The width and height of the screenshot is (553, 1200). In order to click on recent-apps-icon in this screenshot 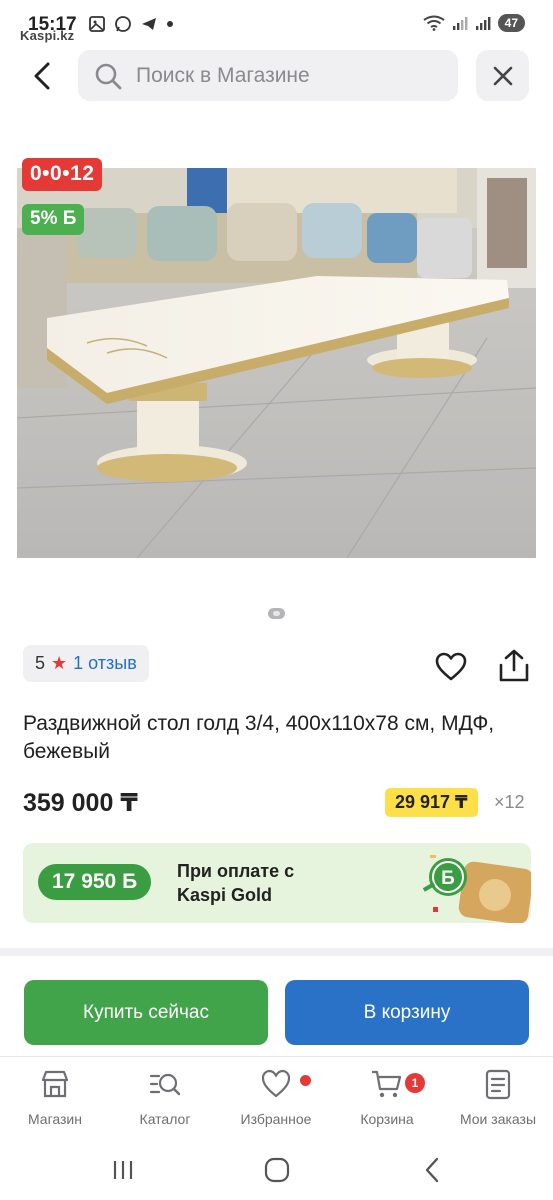, I will do `click(123, 1170)`.